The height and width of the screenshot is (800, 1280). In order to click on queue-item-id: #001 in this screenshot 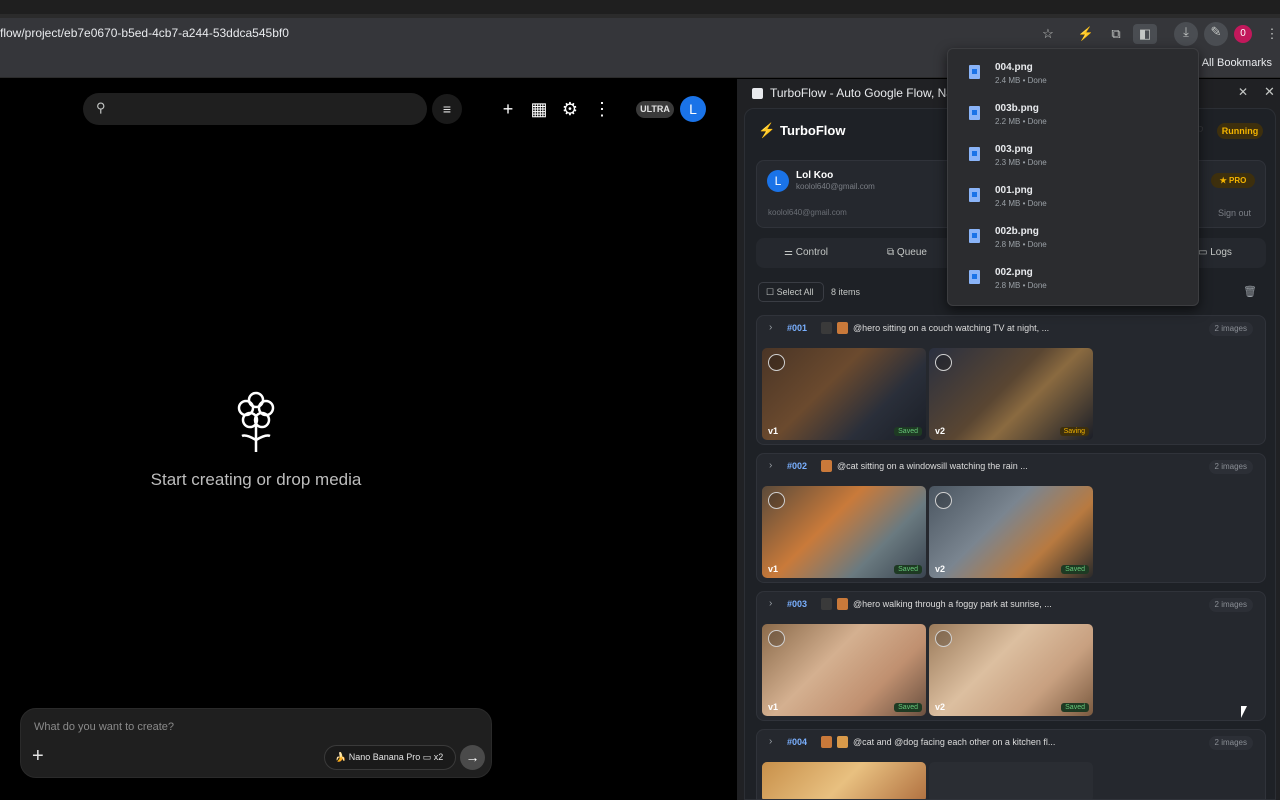, I will do `click(797, 328)`.